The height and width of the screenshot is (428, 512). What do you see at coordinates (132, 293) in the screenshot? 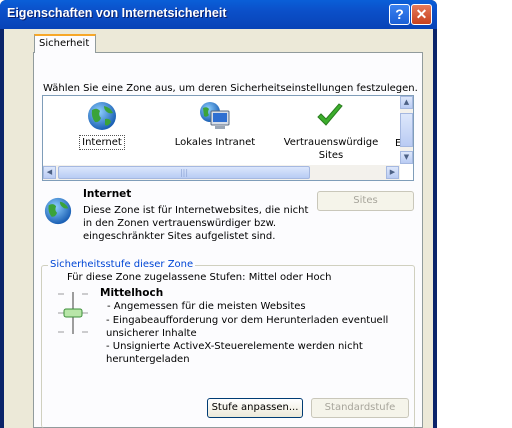
I see `level-name: Mittelhoch` at bounding box center [132, 293].